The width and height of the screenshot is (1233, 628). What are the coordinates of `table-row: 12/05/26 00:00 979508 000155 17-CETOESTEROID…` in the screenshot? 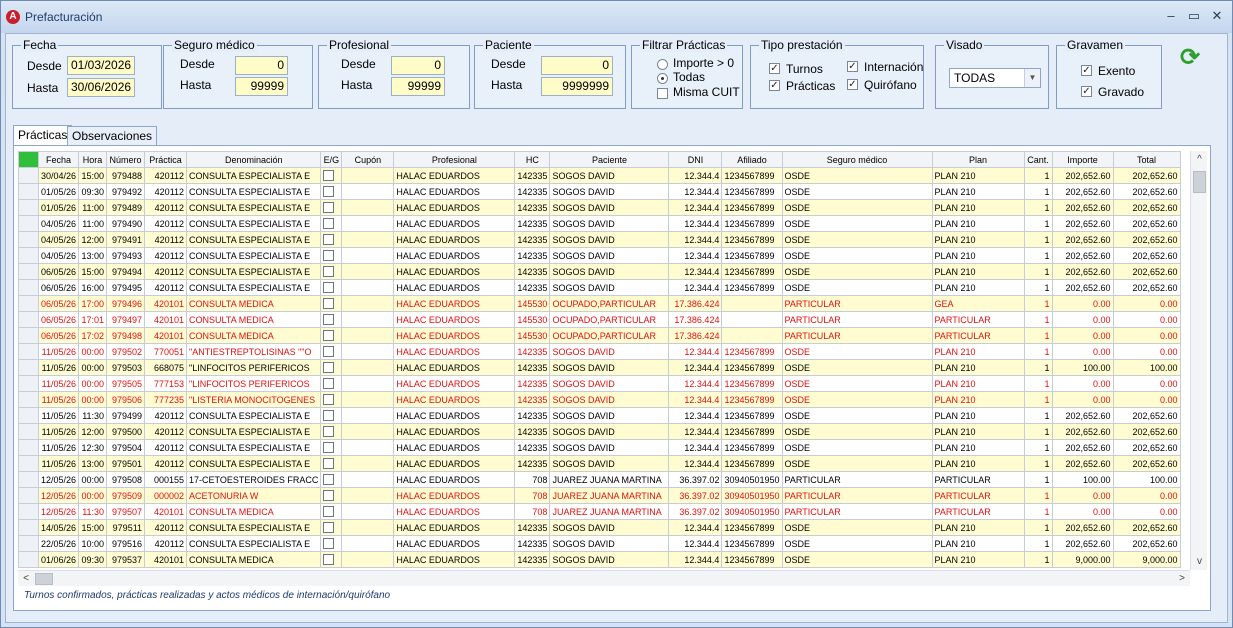 It's located at (599, 479).